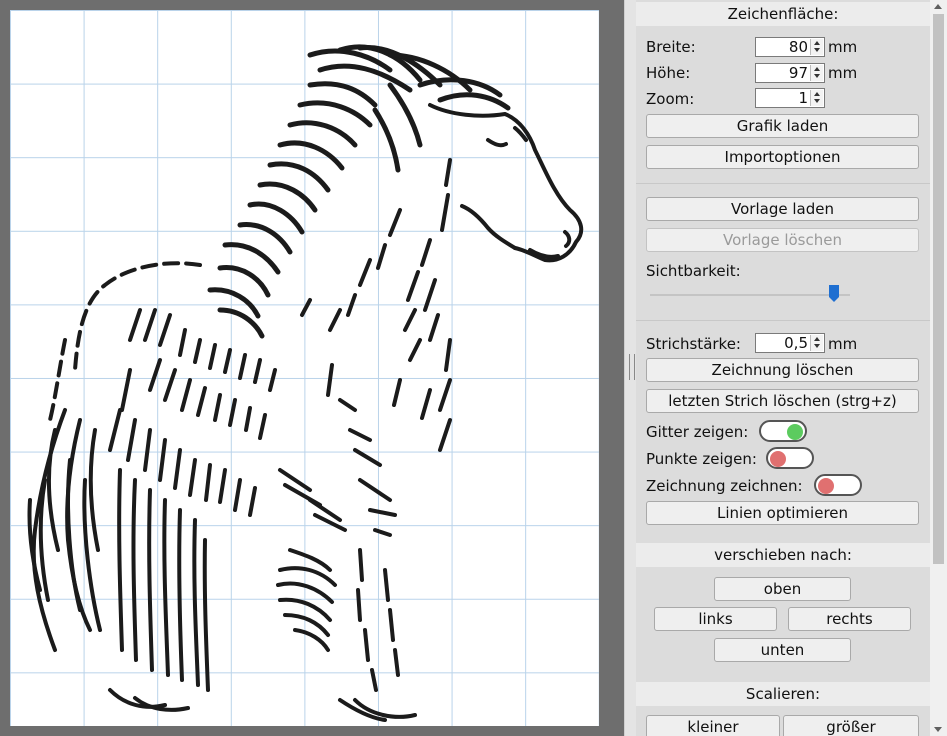 The width and height of the screenshot is (947, 736). Describe the element at coordinates (782, 157) in the screenshot. I see `import-options-button: Importoptionen` at that location.